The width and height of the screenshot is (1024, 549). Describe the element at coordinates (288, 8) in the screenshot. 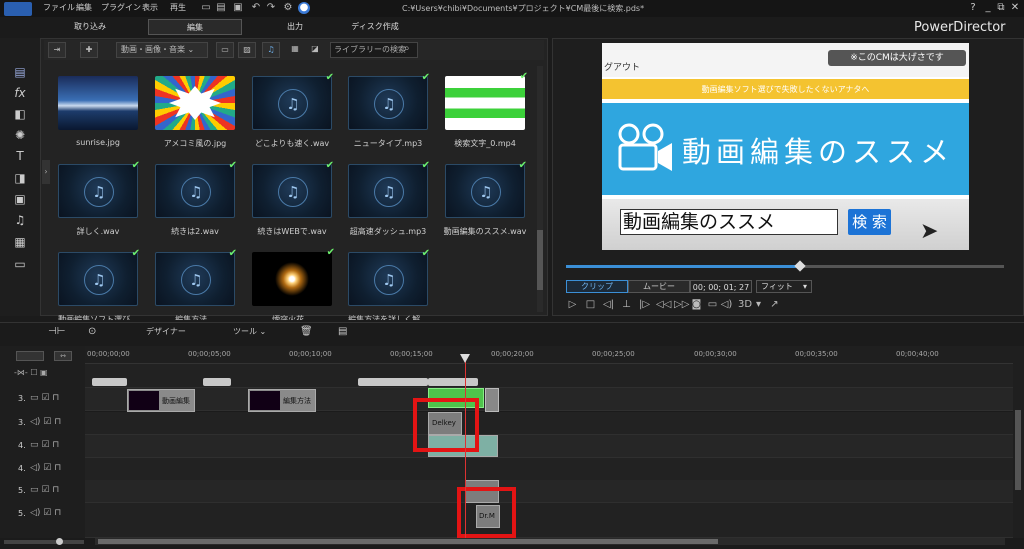

I see `settings-gear-icon: ⚙` at that location.